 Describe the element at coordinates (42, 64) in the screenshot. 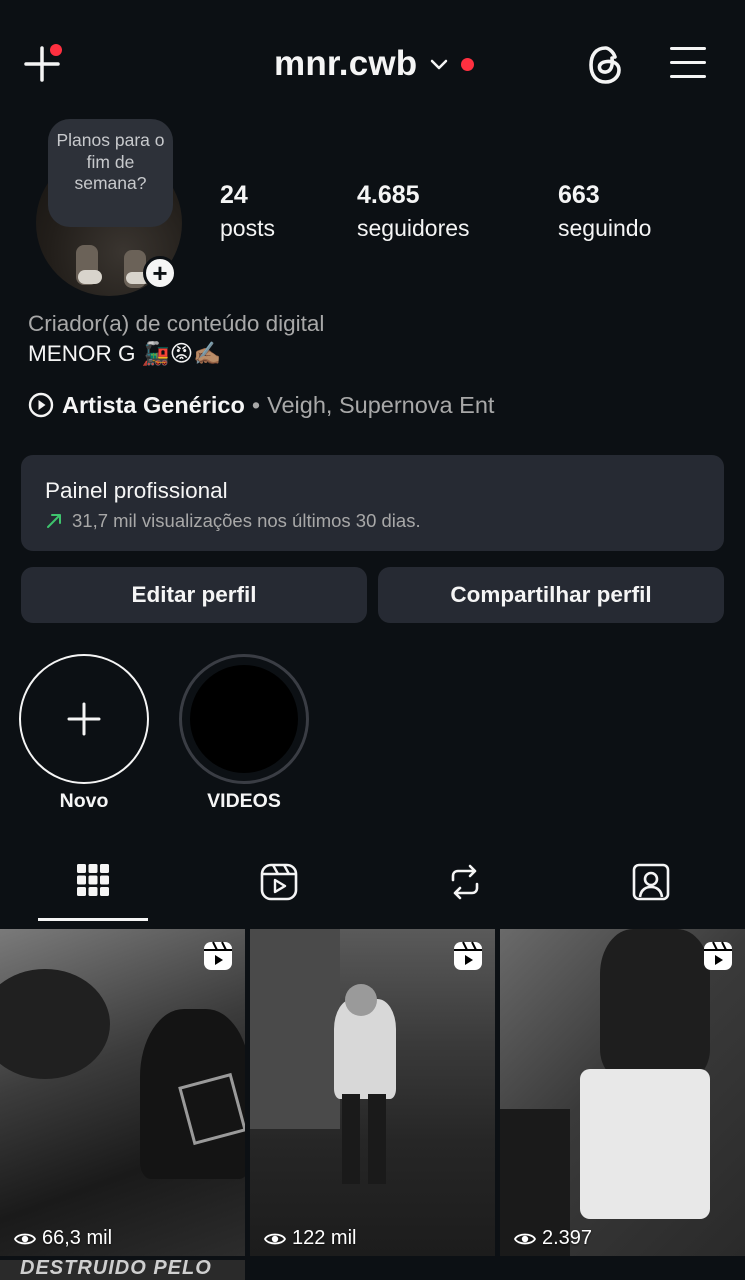

I see `create-button` at that location.